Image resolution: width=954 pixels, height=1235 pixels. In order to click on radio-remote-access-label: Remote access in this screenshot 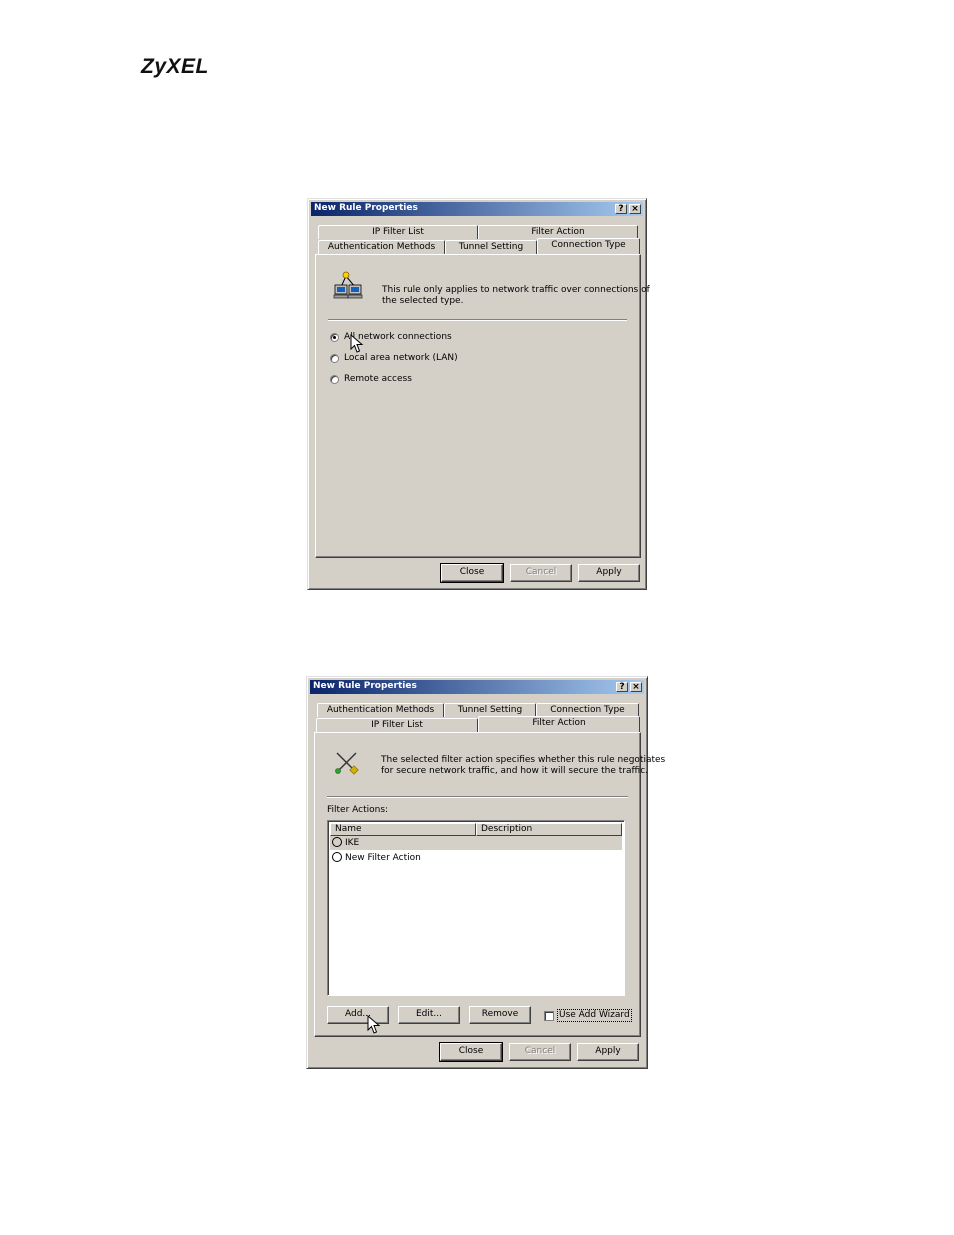, I will do `click(378, 379)`.